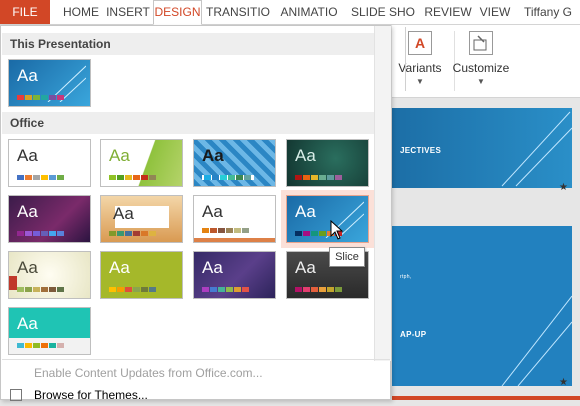 This screenshot has width=580, height=406. What do you see at coordinates (13, 283) in the screenshot?
I see `theme-accent-mark` at bounding box center [13, 283].